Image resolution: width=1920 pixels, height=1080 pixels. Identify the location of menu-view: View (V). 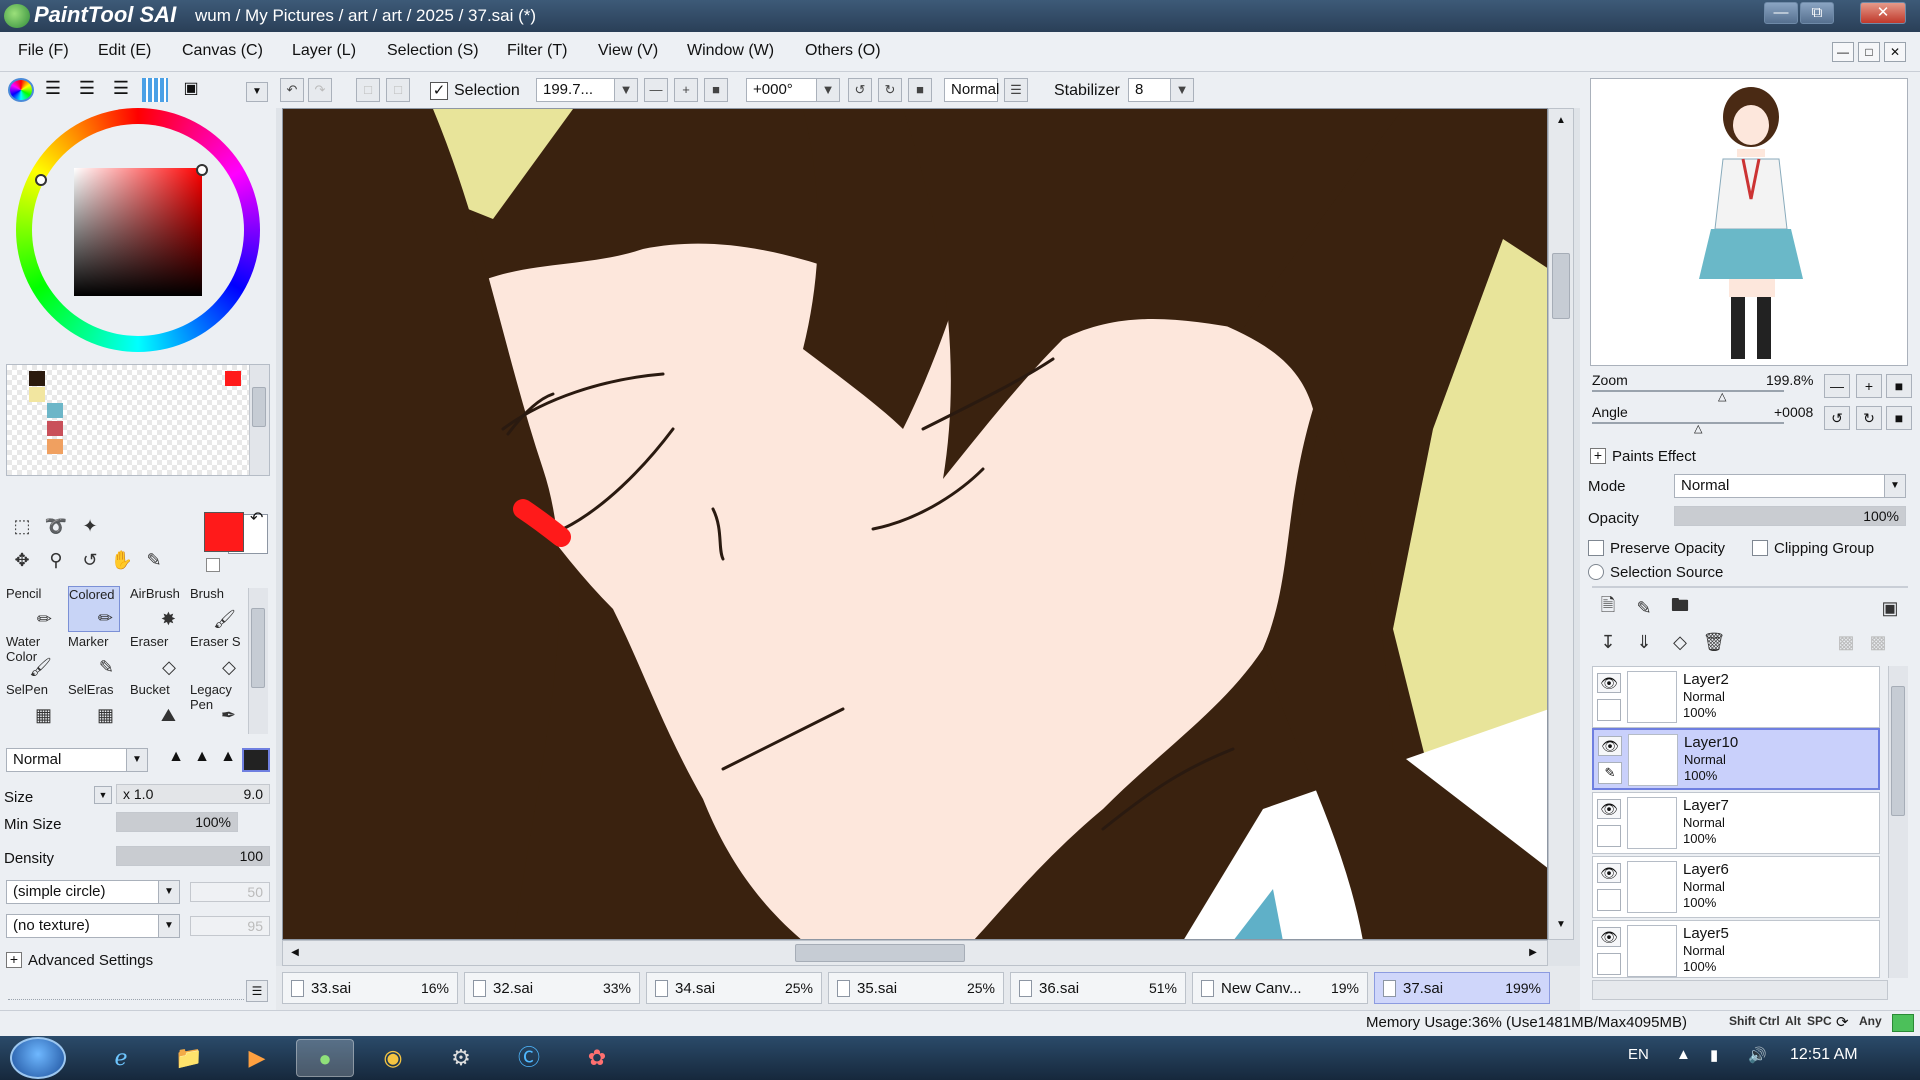
(628, 51).